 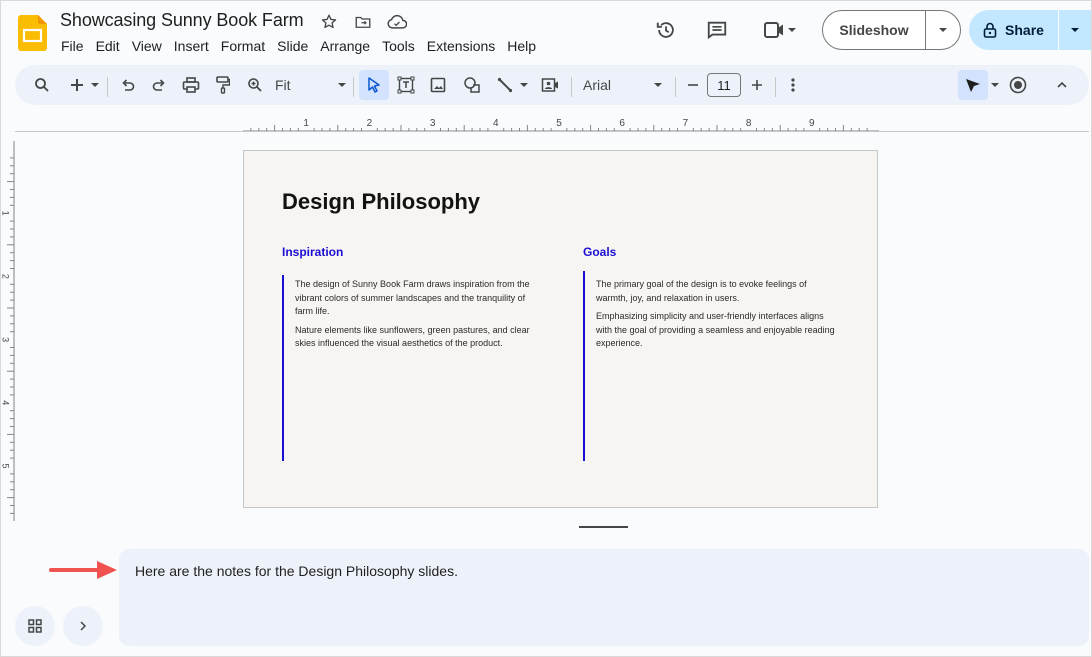 What do you see at coordinates (812, 123) in the screenshot?
I see `ruler-label: 9` at bounding box center [812, 123].